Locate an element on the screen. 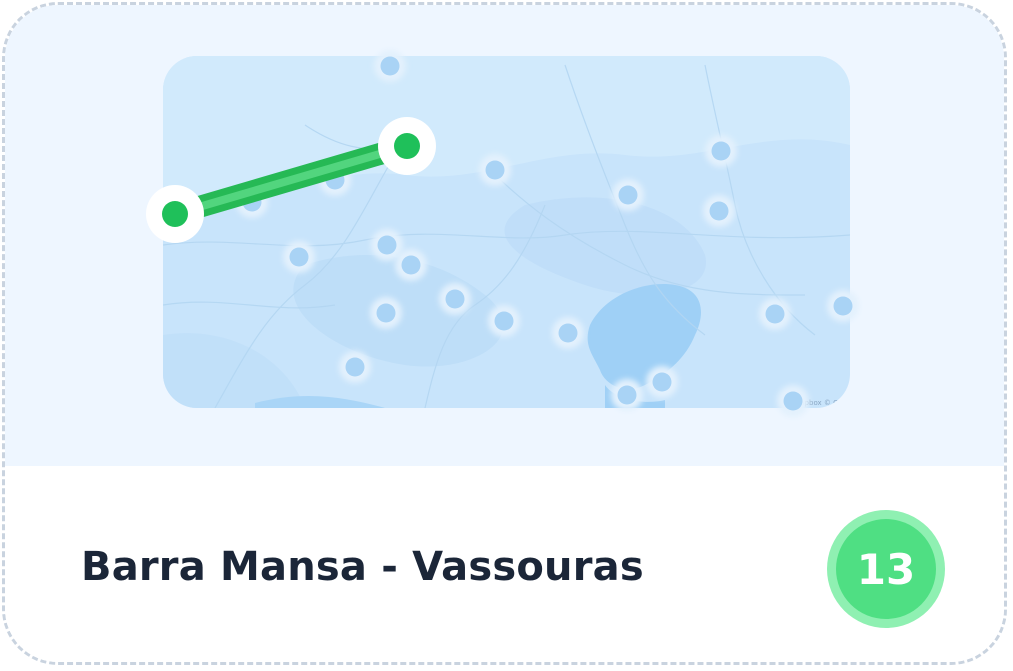 This screenshot has width=1013, height=671. route-title: Barra Mansa - Vassouras is located at coordinates (362, 567).